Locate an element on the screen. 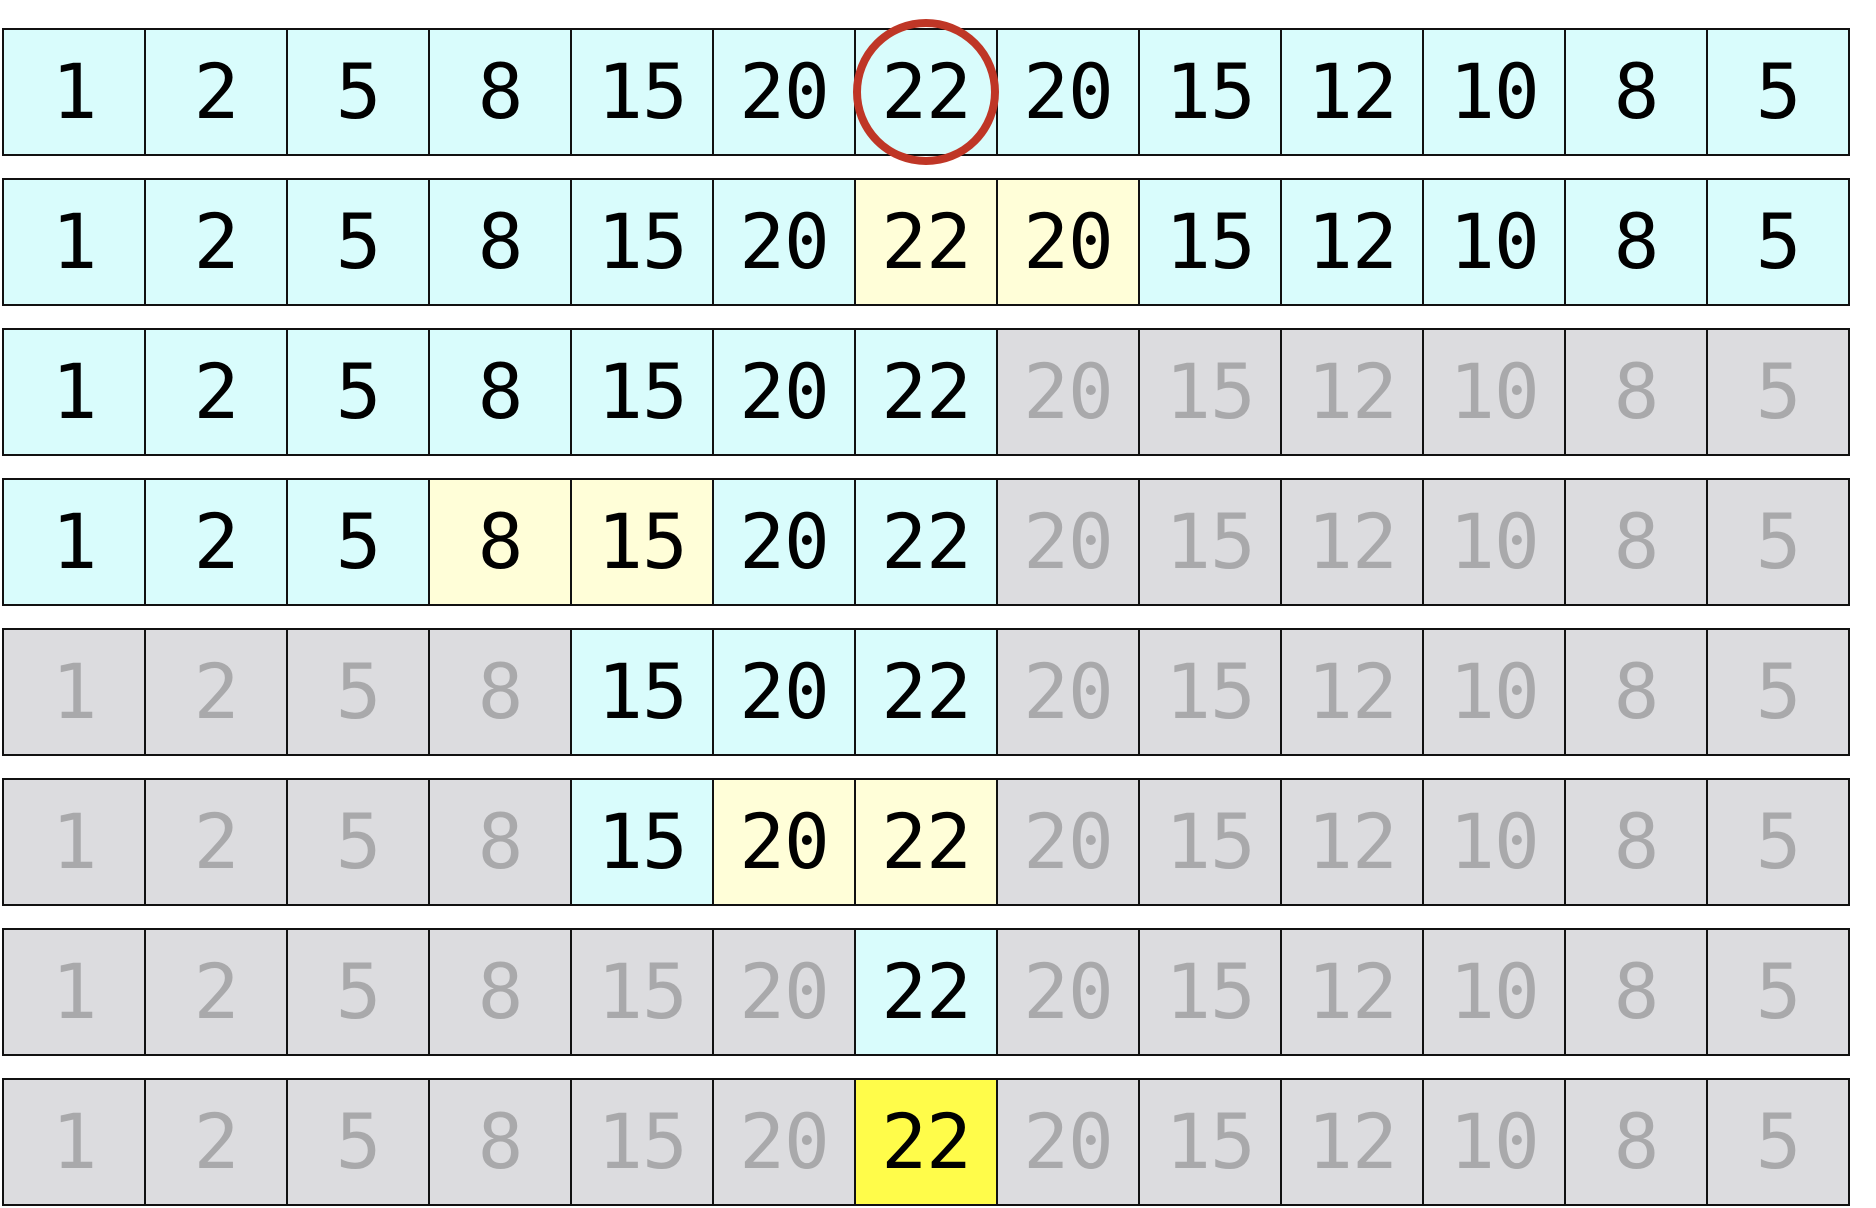 This screenshot has width=1876, height=1208. step-row-6: 1 2 5 8 15 20 22 20 15 12 10 8 5 is located at coordinates (926, 842).